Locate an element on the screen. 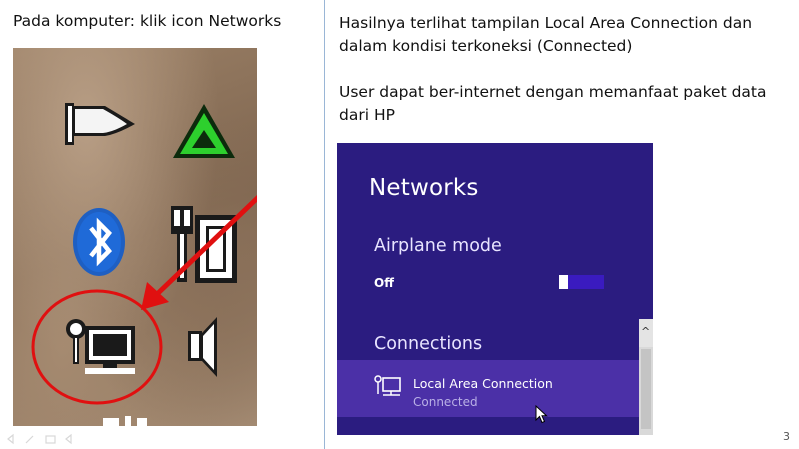 Image resolution: width=799 pixels, height=449 pixels. ethernet-icon is located at coordinates (387, 385).